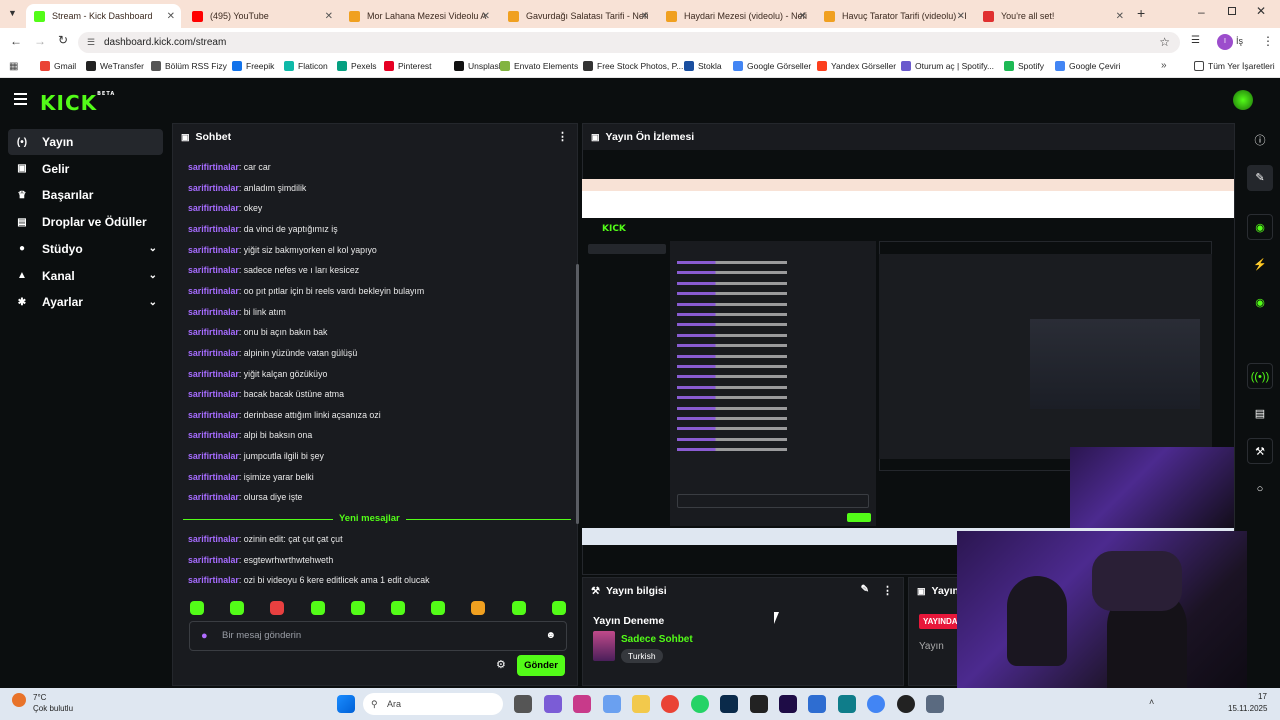 This screenshot has height=720, width=1280. Describe the element at coordinates (1268, 41) in the screenshot. I see `menu-kebab-icon: ⋮` at that location.